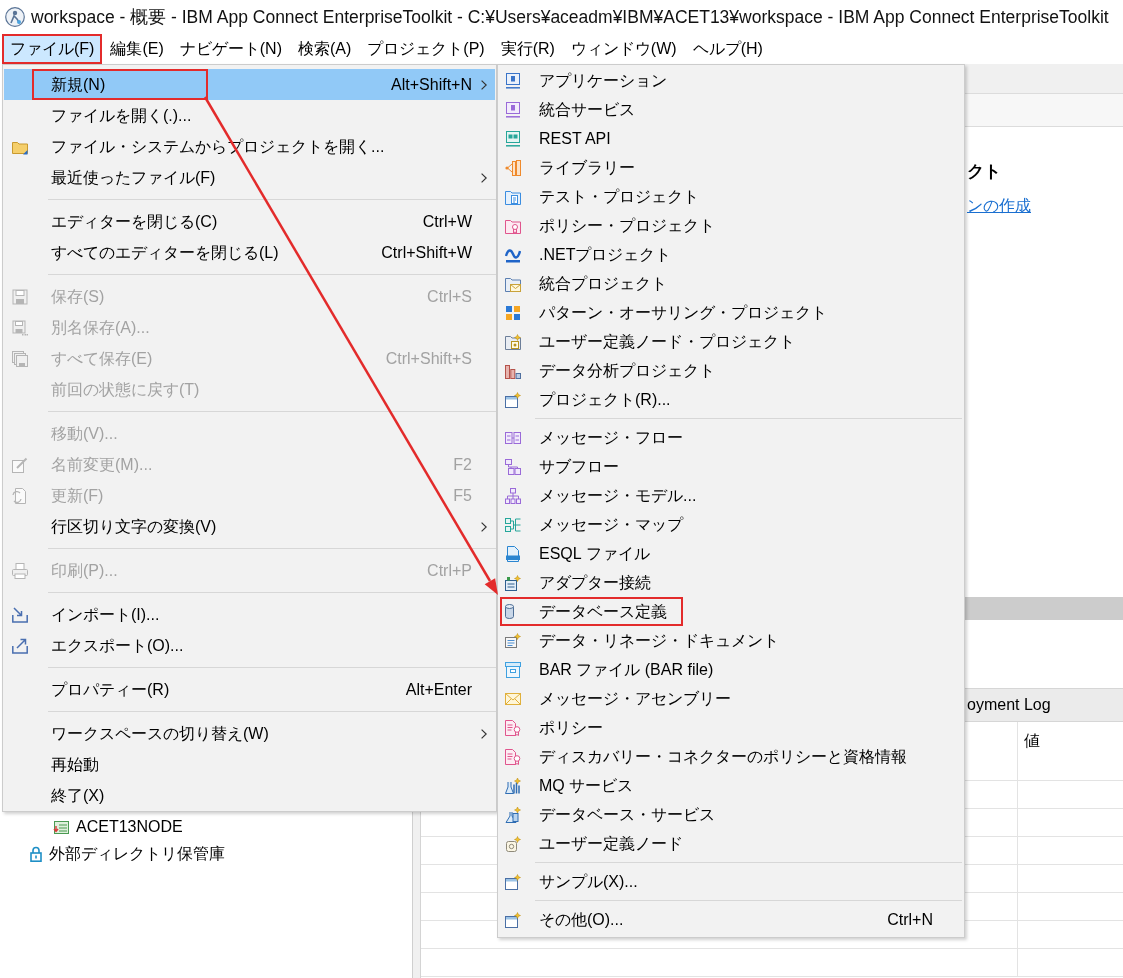  I want to click on flask-bars-icon, so click(513, 785).